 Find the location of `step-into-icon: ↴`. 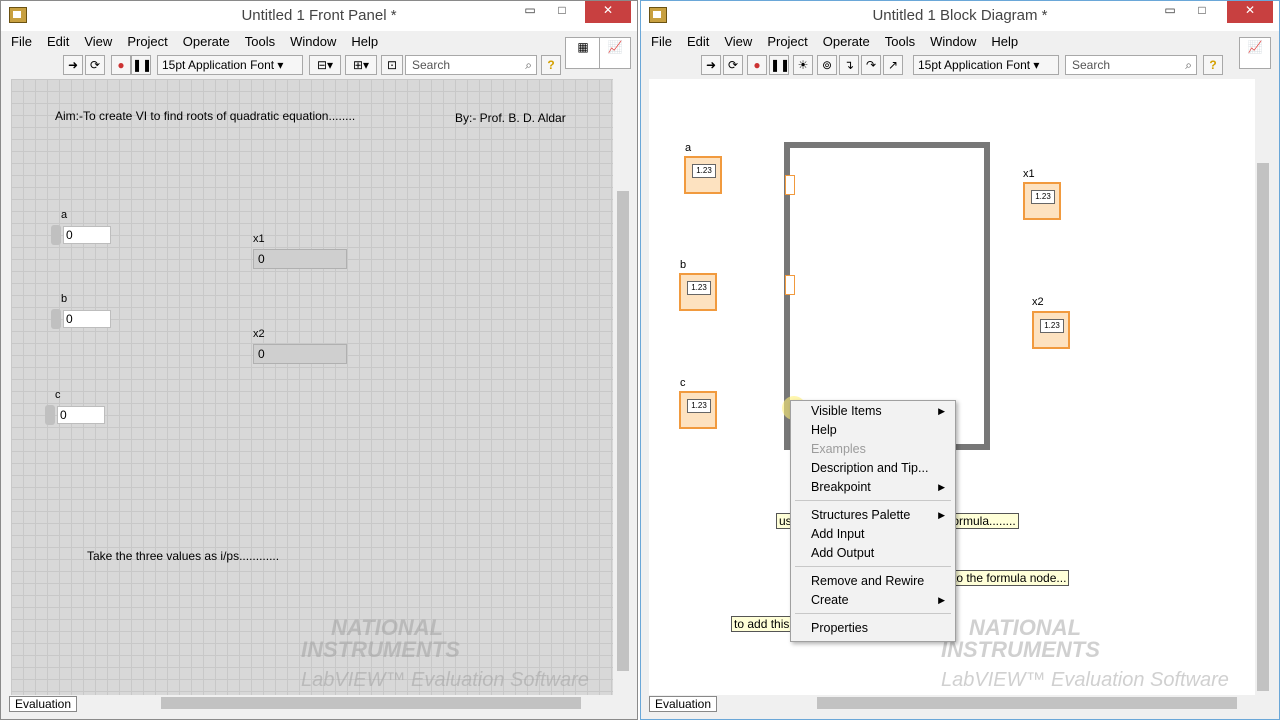

step-into-icon: ↴ is located at coordinates (849, 65).